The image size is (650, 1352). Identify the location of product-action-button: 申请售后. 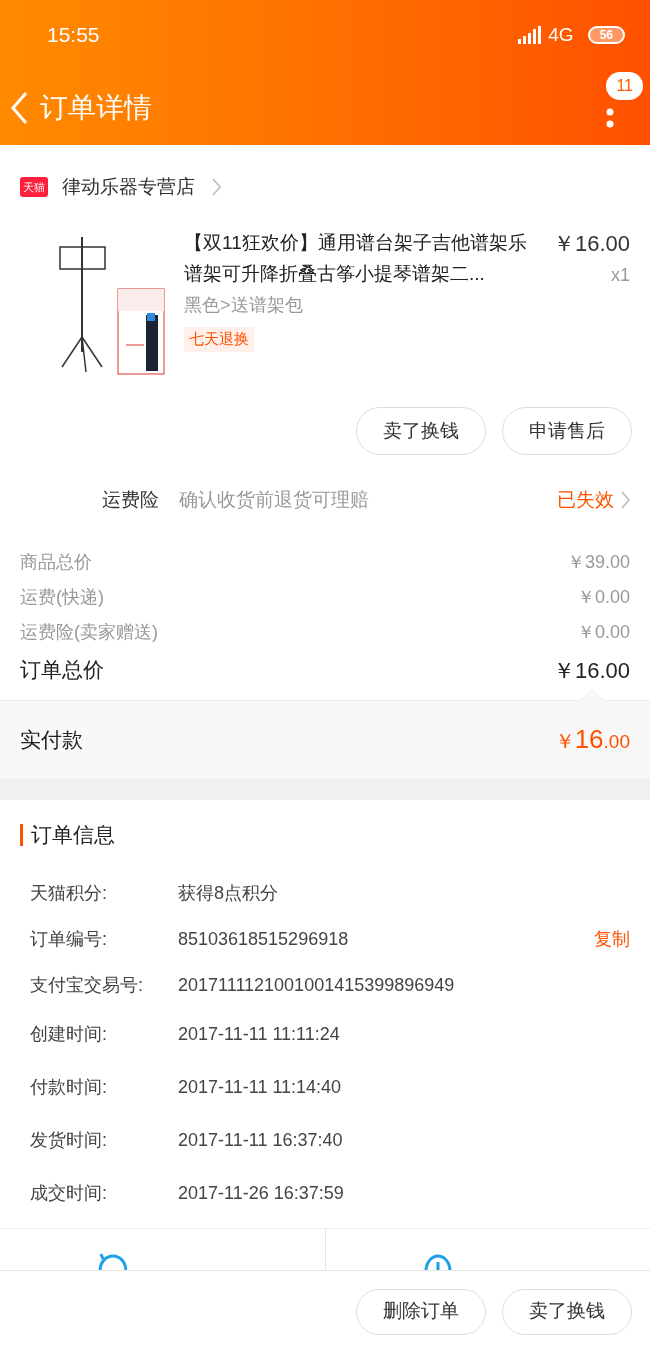
(567, 431).